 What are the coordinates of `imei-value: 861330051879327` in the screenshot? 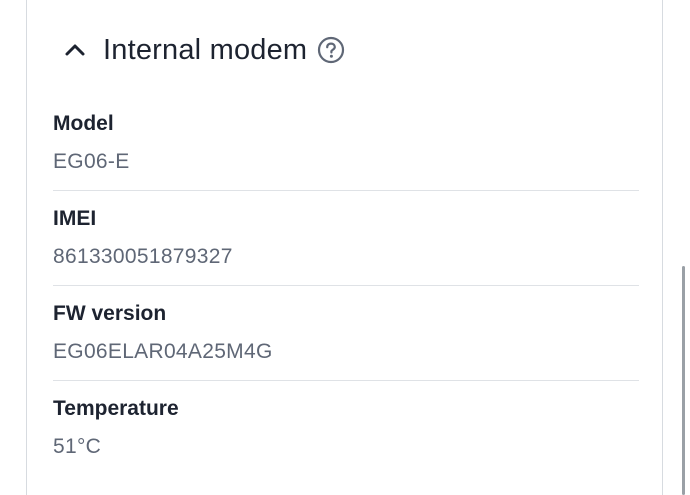 It's located at (143, 256).